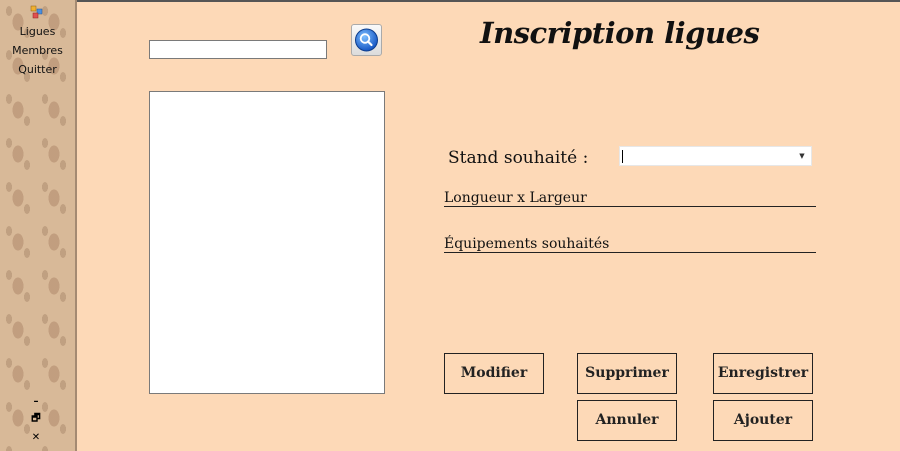 The width and height of the screenshot is (900, 451). Describe the element at coordinates (763, 373) in the screenshot. I see `enregistrer-button: Enregistrer` at that location.